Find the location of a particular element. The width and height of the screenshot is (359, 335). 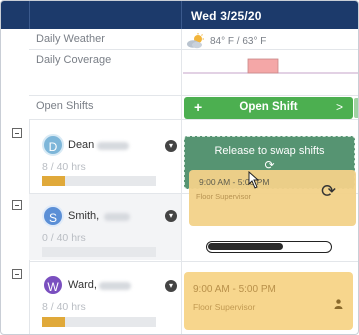

employee-name: Ward, is located at coordinates (82, 285).